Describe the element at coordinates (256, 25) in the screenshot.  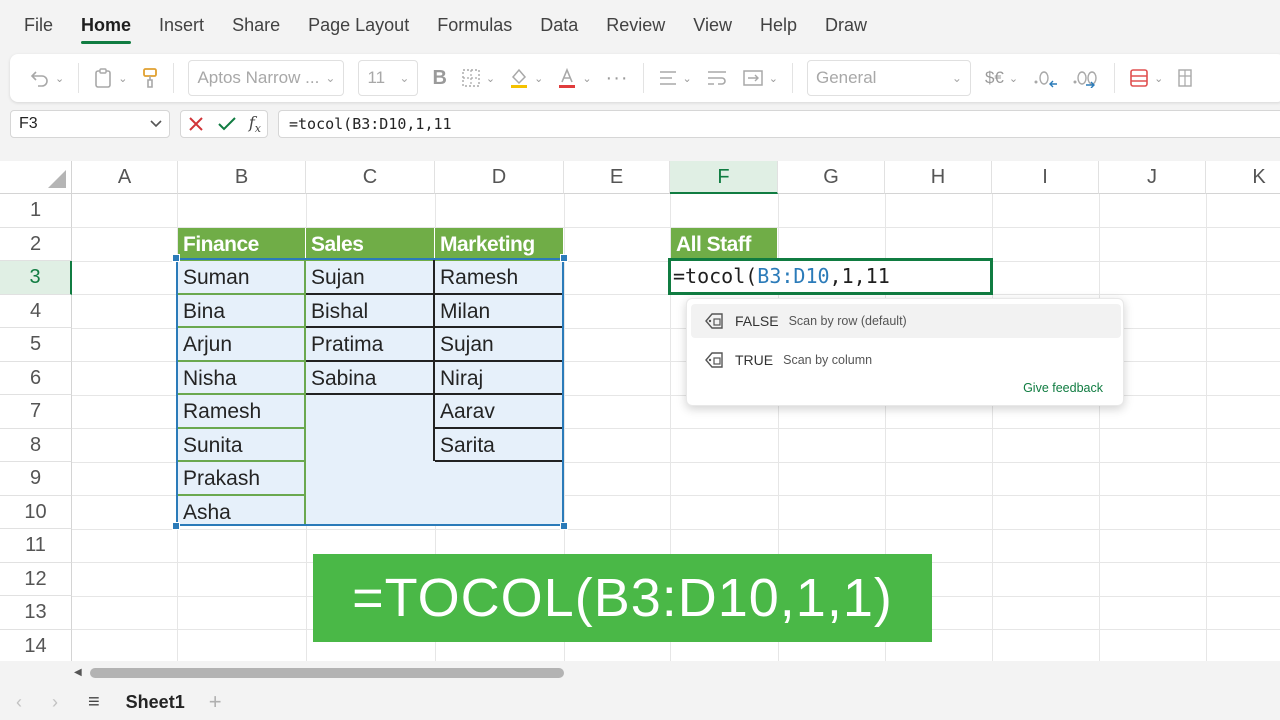
I see `tab-share: Share` at that location.